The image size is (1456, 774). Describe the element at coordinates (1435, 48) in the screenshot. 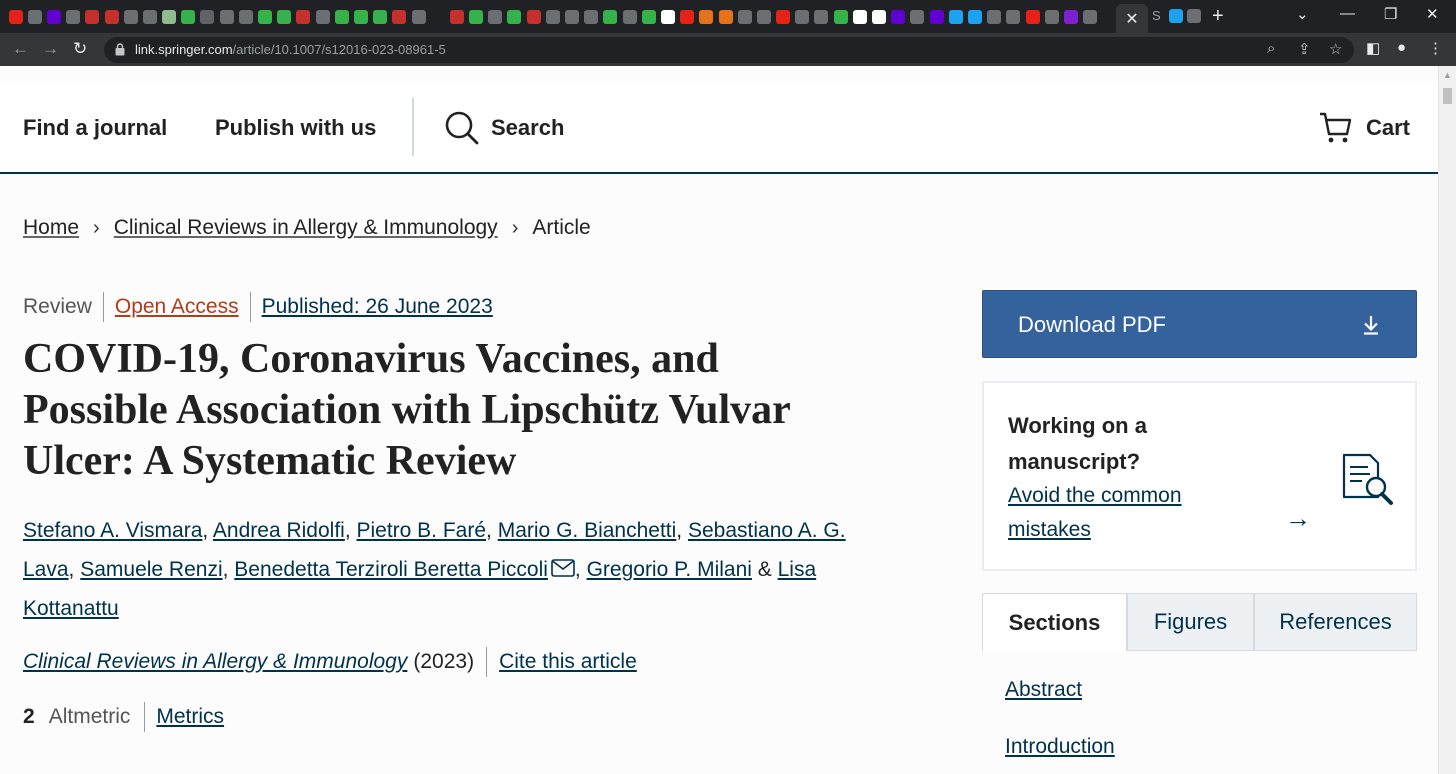

I see `menu-kebab-icon: ⋮` at that location.